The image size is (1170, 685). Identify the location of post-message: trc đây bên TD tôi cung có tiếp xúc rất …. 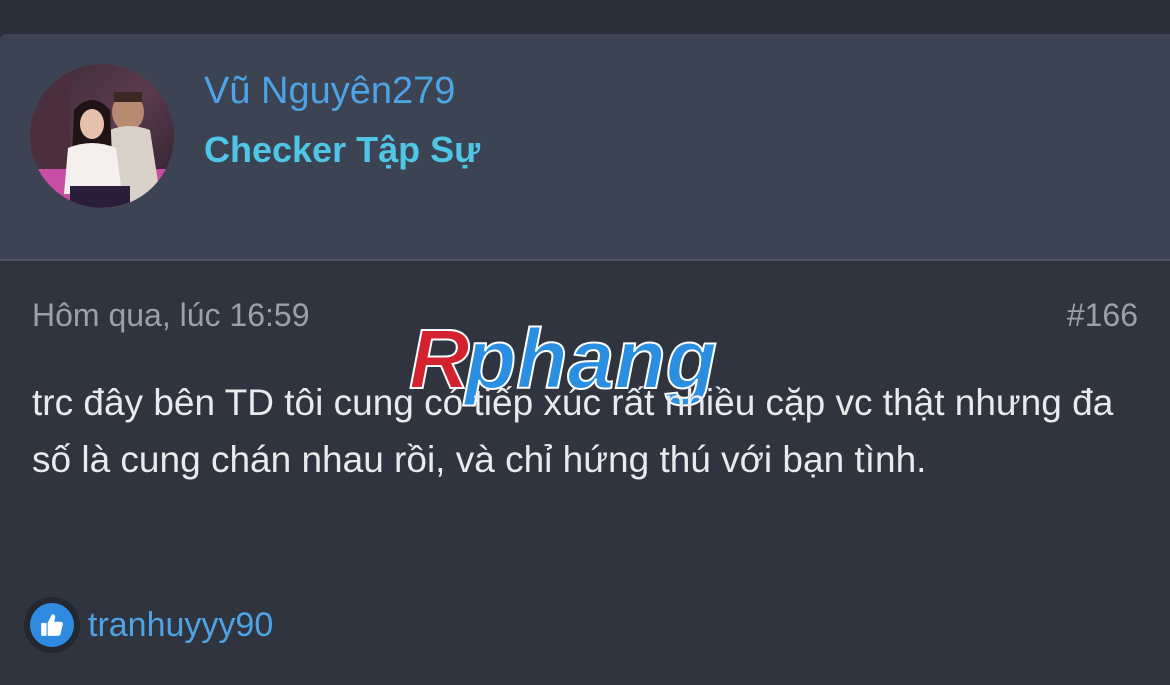
(573, 431).